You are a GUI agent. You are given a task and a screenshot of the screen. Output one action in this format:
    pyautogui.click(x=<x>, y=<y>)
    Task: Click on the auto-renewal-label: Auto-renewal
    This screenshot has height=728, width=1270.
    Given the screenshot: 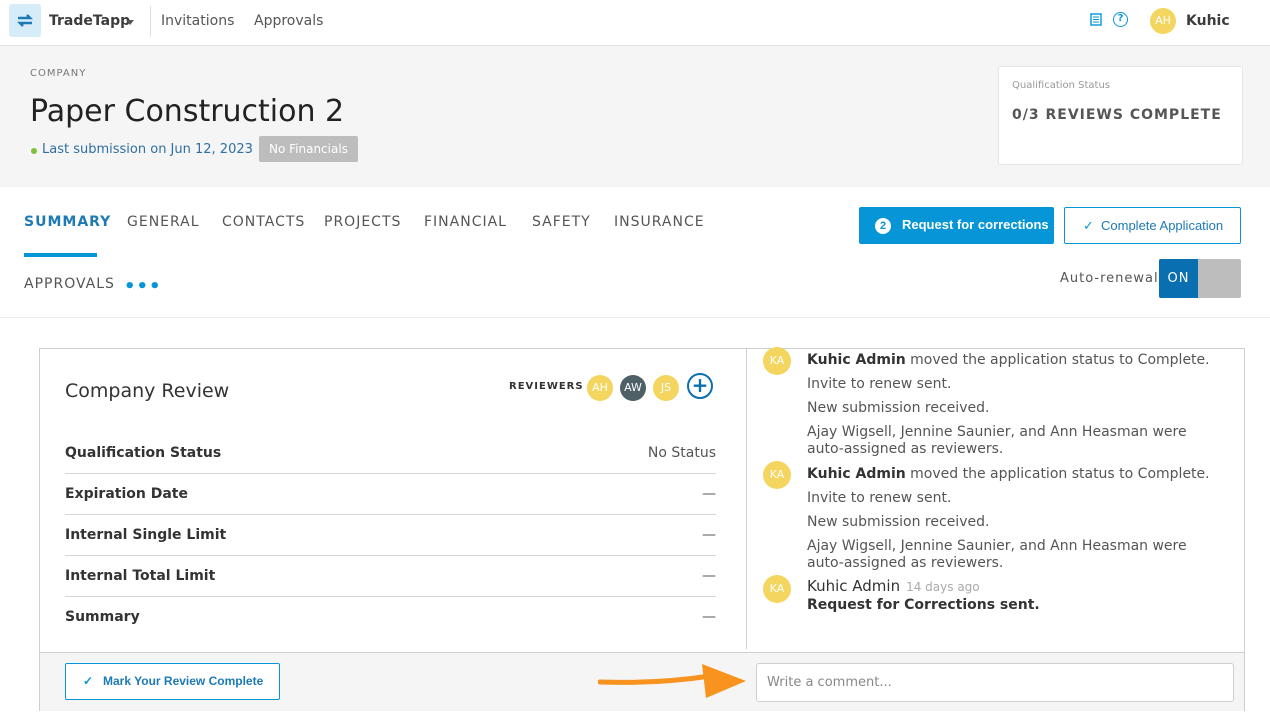 What is the action you would take?
    pyautogui.click(x=1109, y=278)
    